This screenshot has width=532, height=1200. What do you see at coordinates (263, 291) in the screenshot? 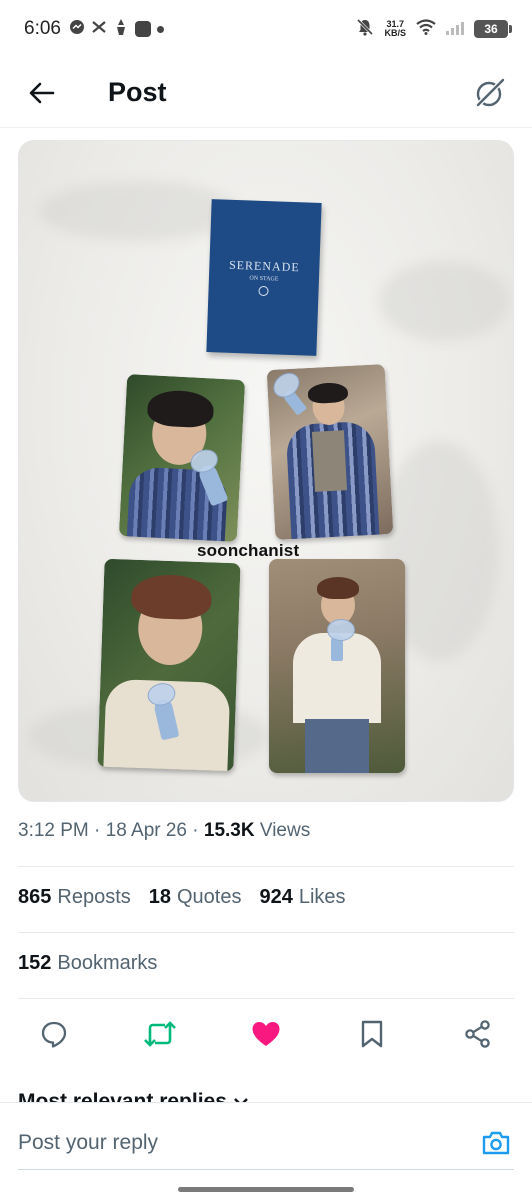
I see `booklet-emblem-icon` at bounding box center [263, 291].